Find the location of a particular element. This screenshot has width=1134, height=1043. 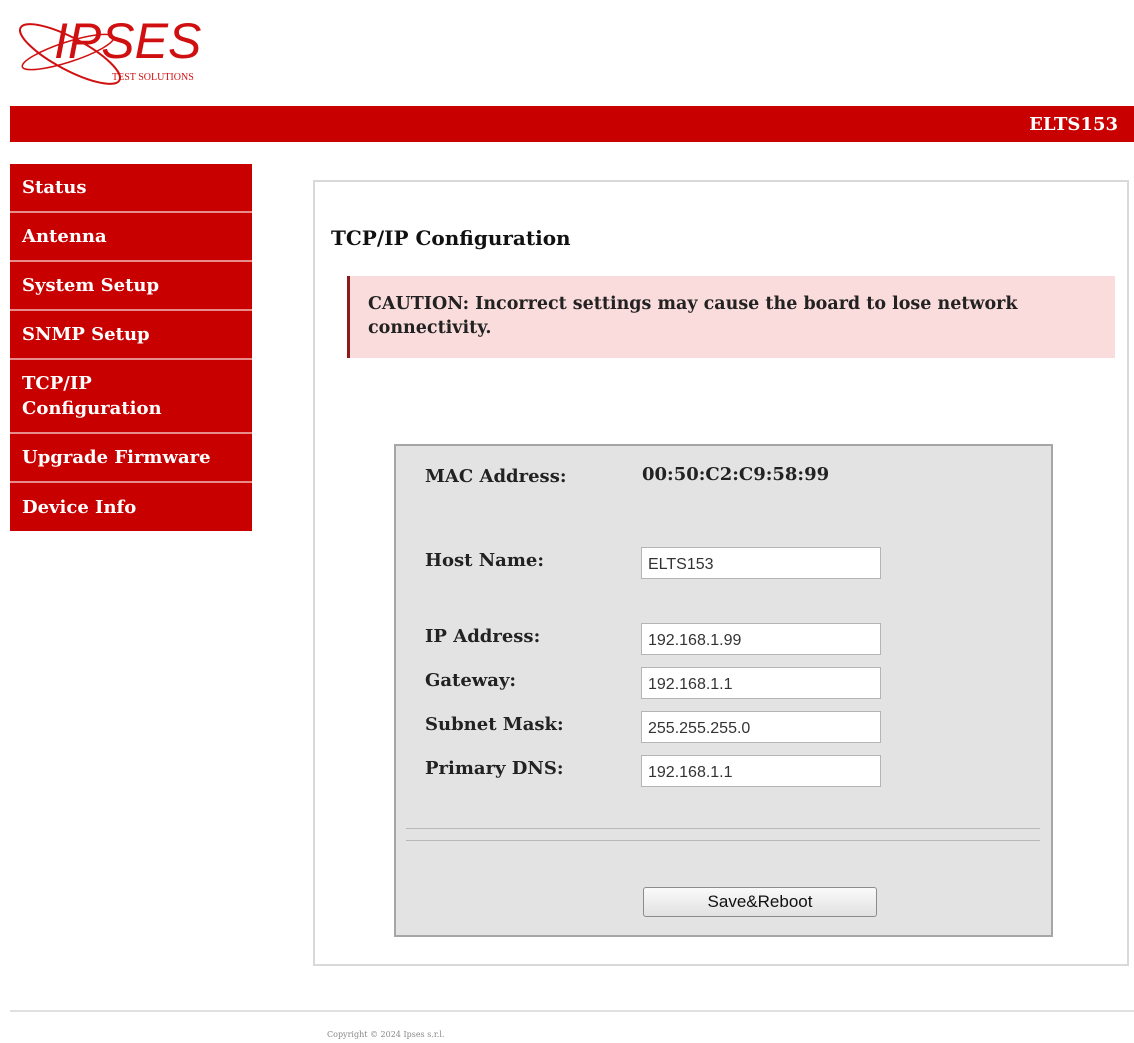

sidebar-item-label: Status is located at coordinates (54, 187).